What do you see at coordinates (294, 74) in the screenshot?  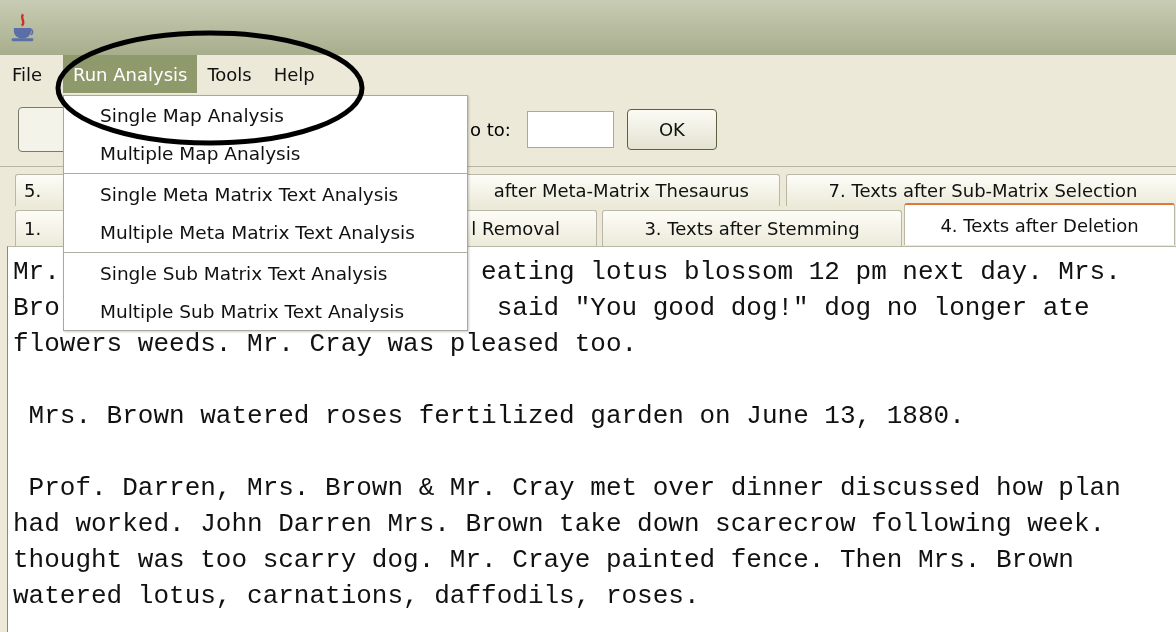 I see `menu-item: Help` at bounding box center [294, 74].